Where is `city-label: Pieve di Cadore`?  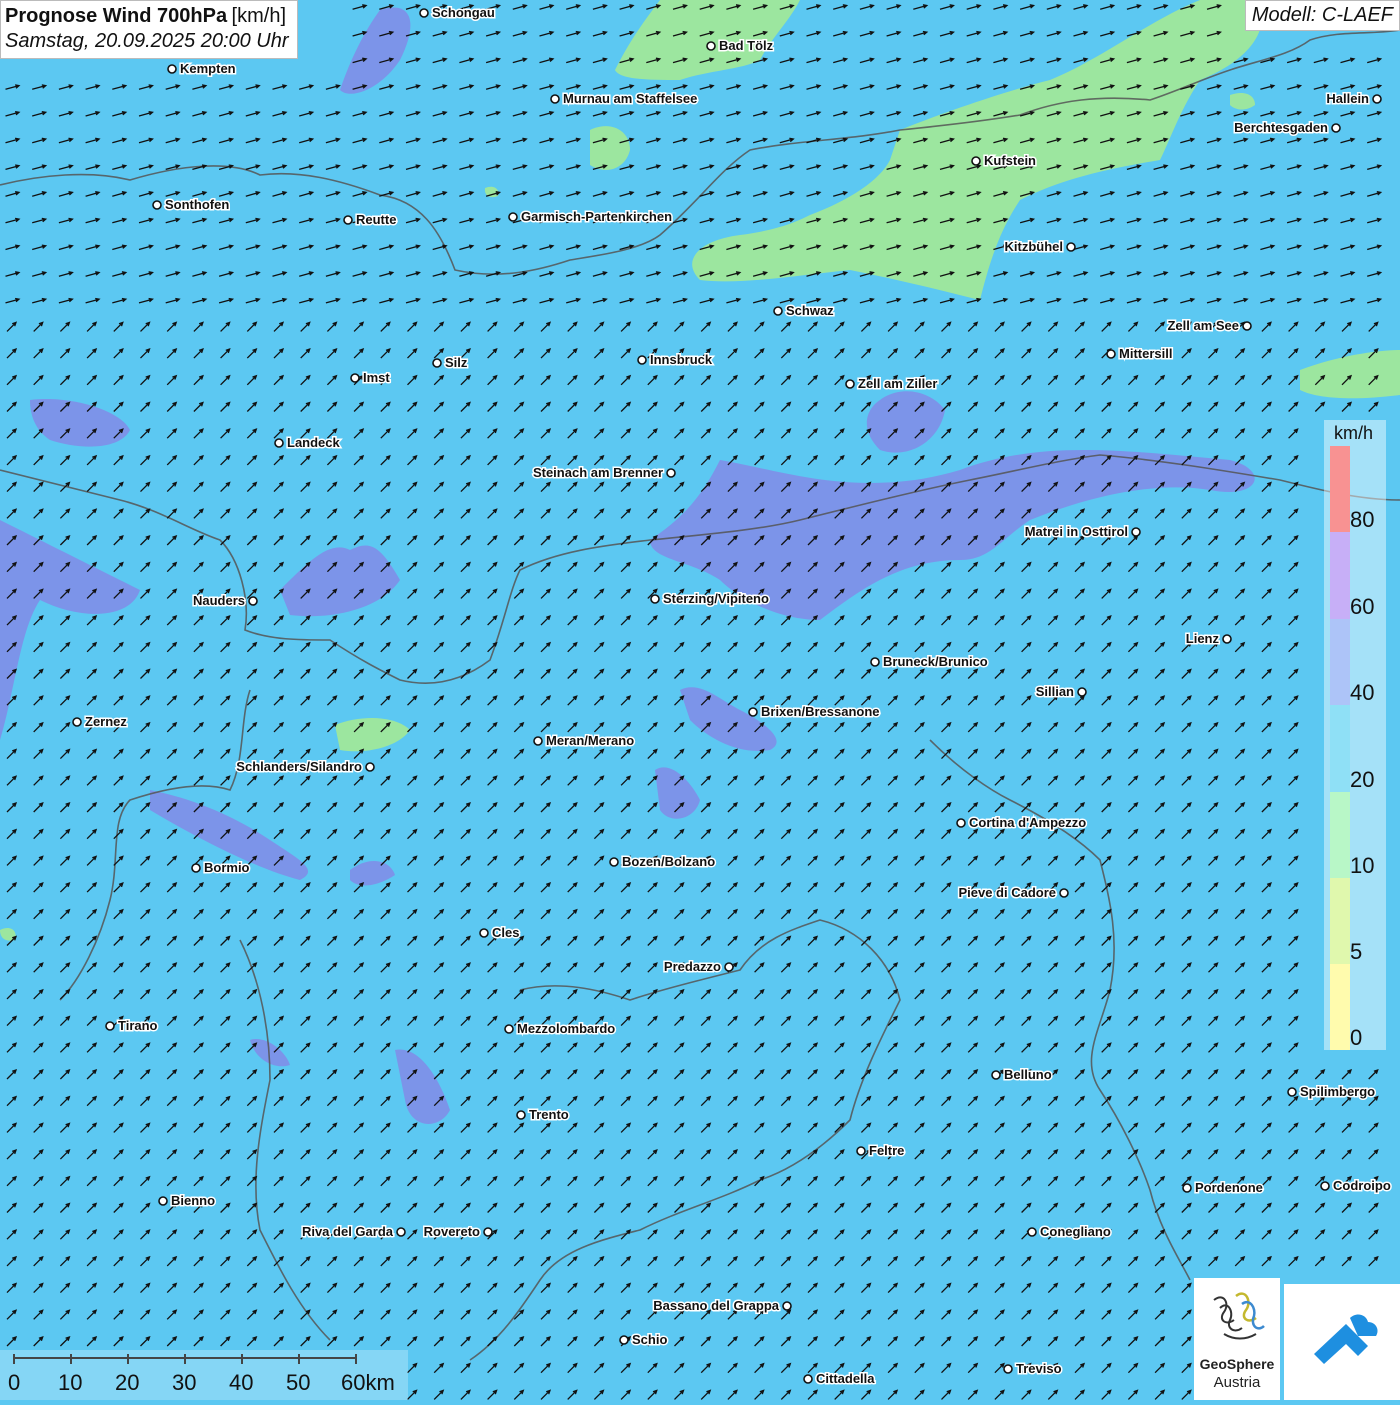
city-label: Pieve di Cadore is located at coordinates (1007, 892).